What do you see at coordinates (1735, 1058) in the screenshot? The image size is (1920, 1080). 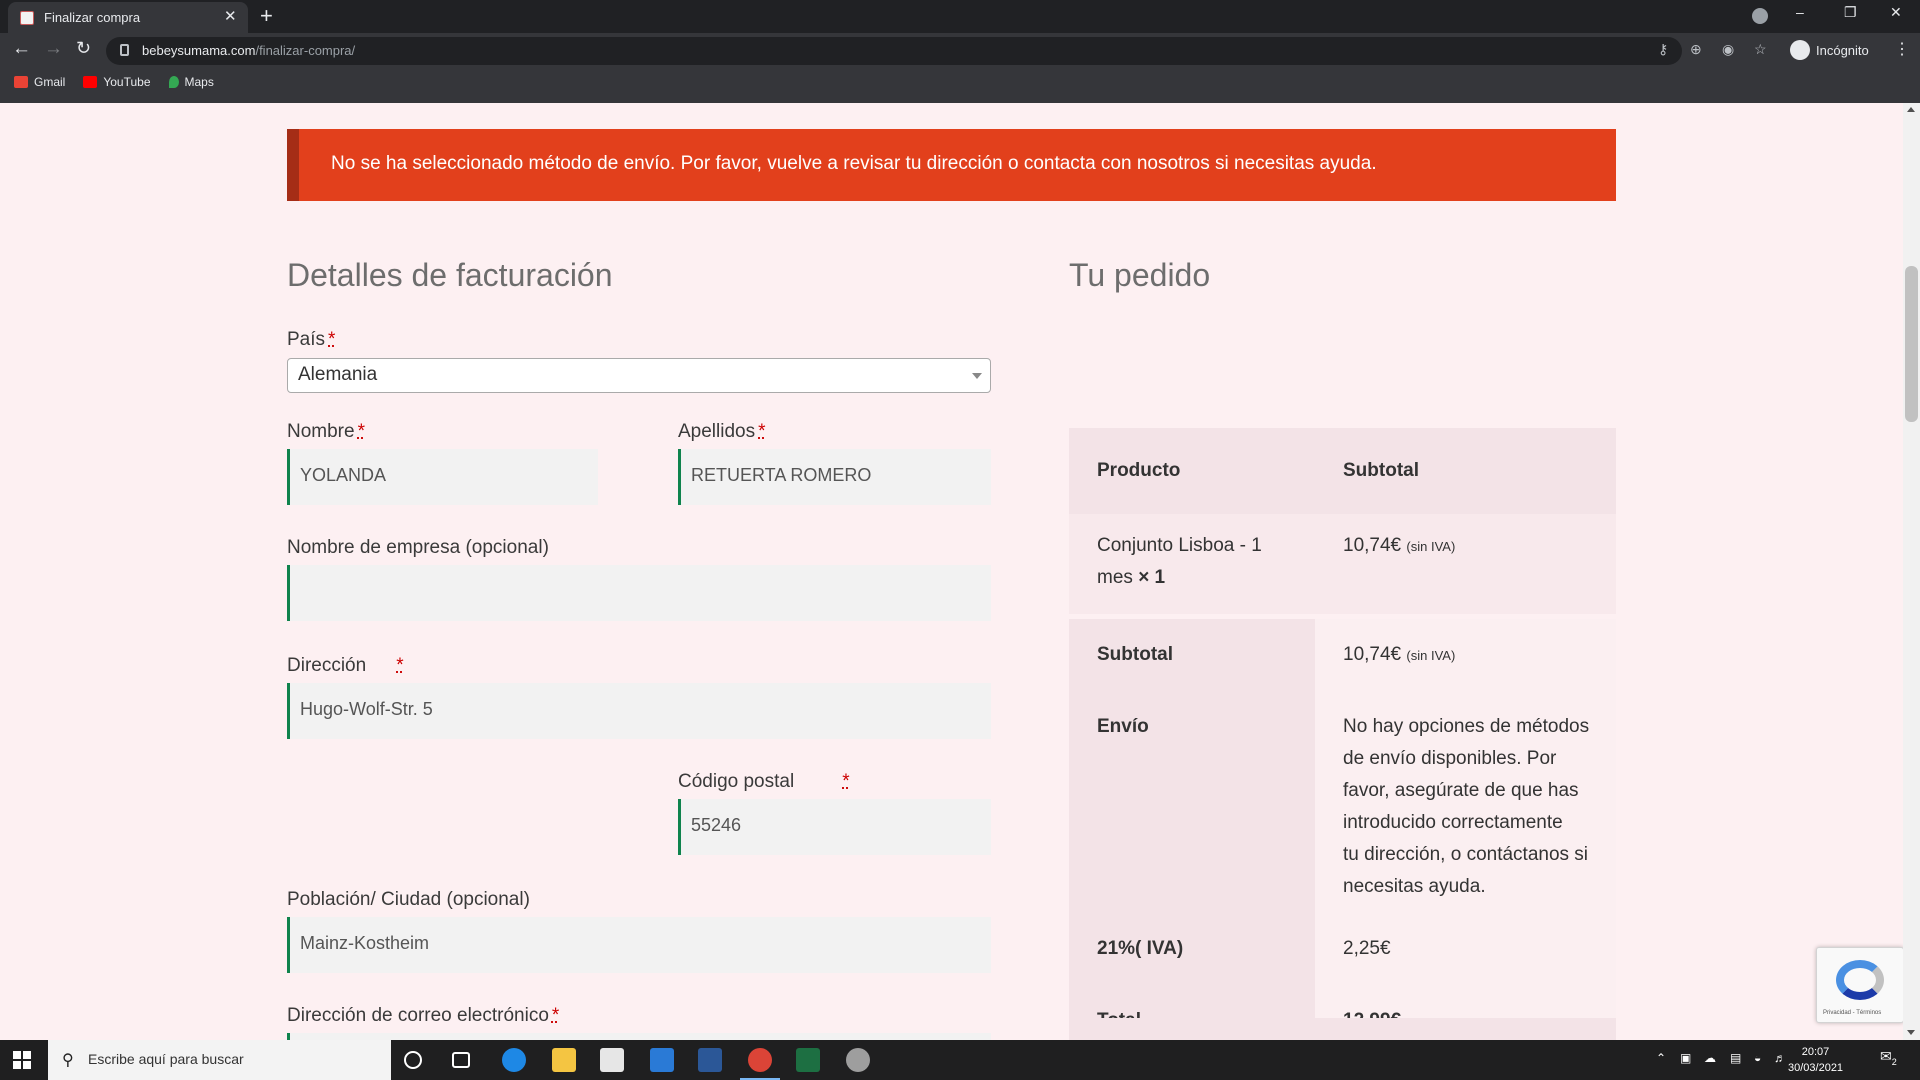 I see `security-icon: ▤` at bounding box center [1735, 1058].